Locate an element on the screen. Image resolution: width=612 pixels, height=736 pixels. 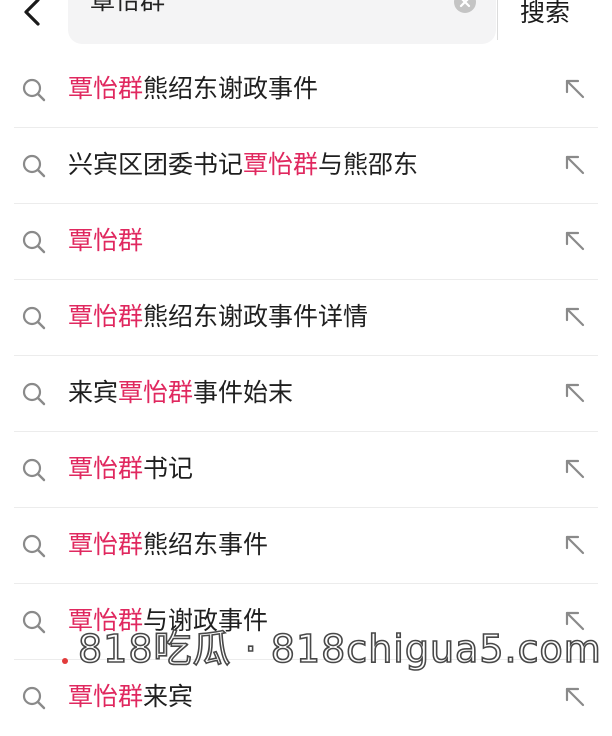
watermark-dot is located at coordinates (65, 661).